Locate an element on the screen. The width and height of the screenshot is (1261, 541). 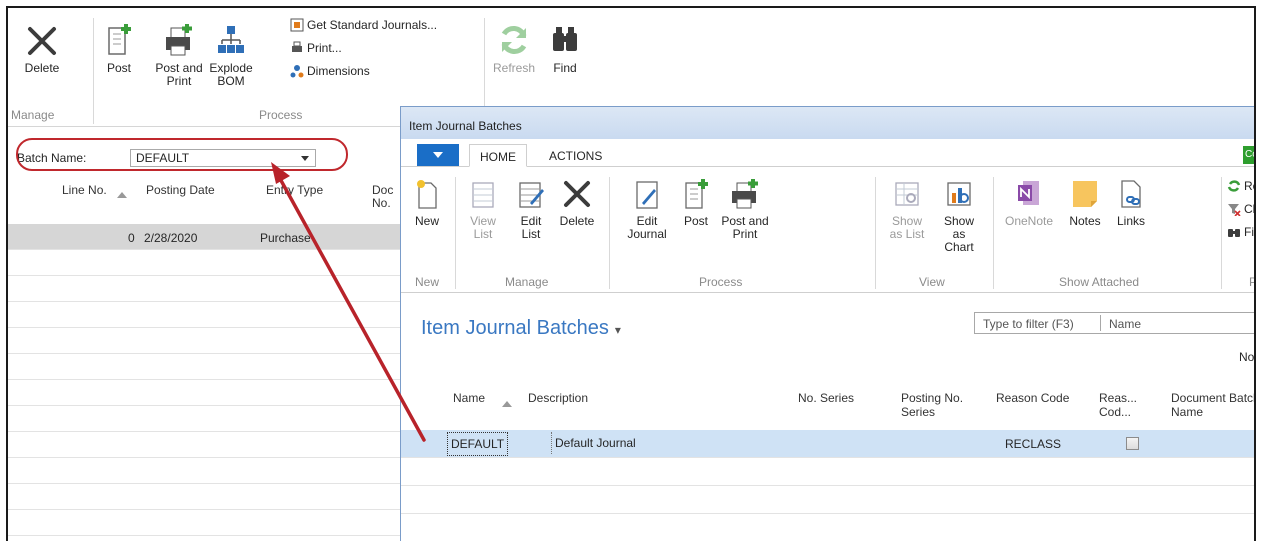
chevron-down-icon: ▾ is located at coordinates (617, 330).